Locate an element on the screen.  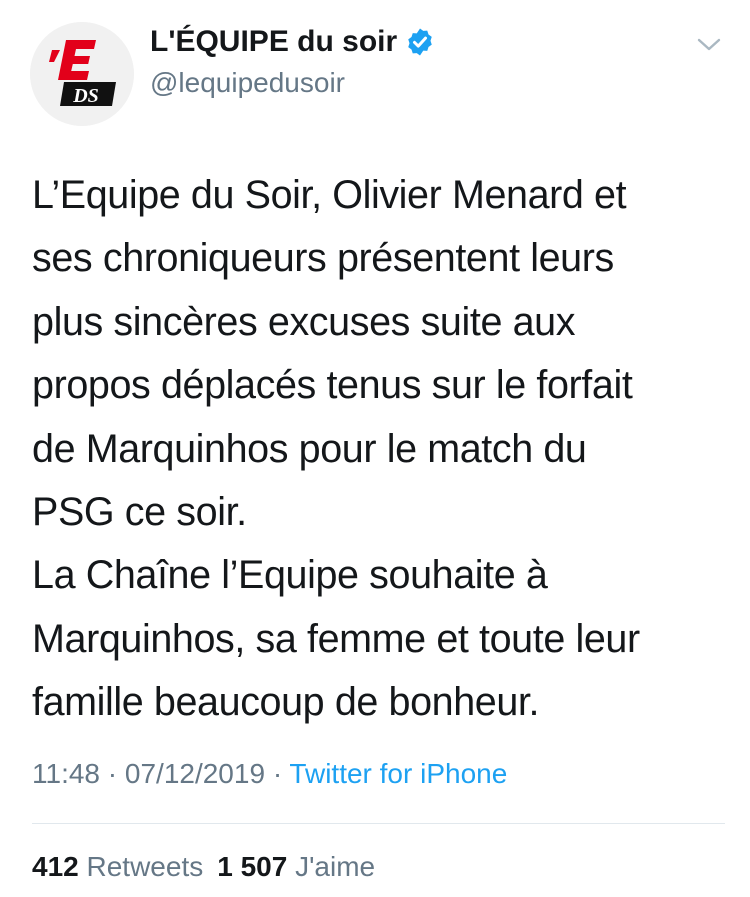
author-name-text: L'ÉQUIPE du soir is located at coordinates (274, 41).